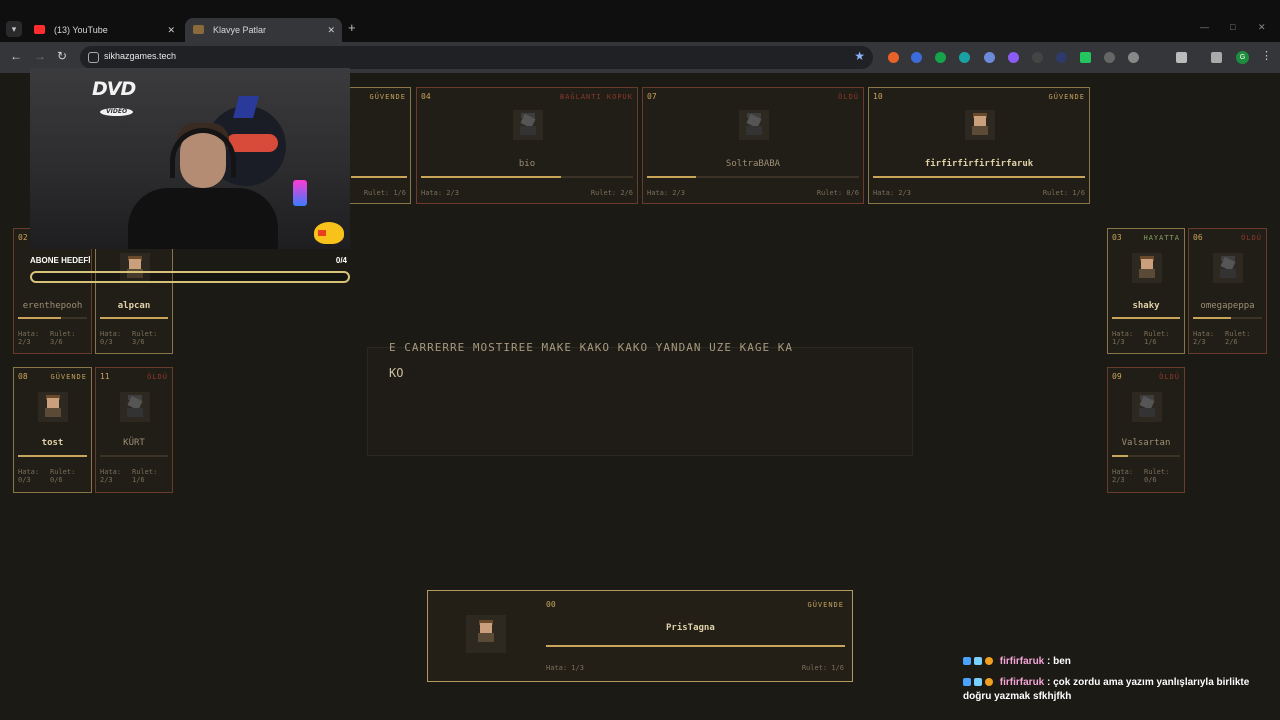  Describe the element at coordinates (878, 96) in the screenshot. I see `player-number: 10` at that location.